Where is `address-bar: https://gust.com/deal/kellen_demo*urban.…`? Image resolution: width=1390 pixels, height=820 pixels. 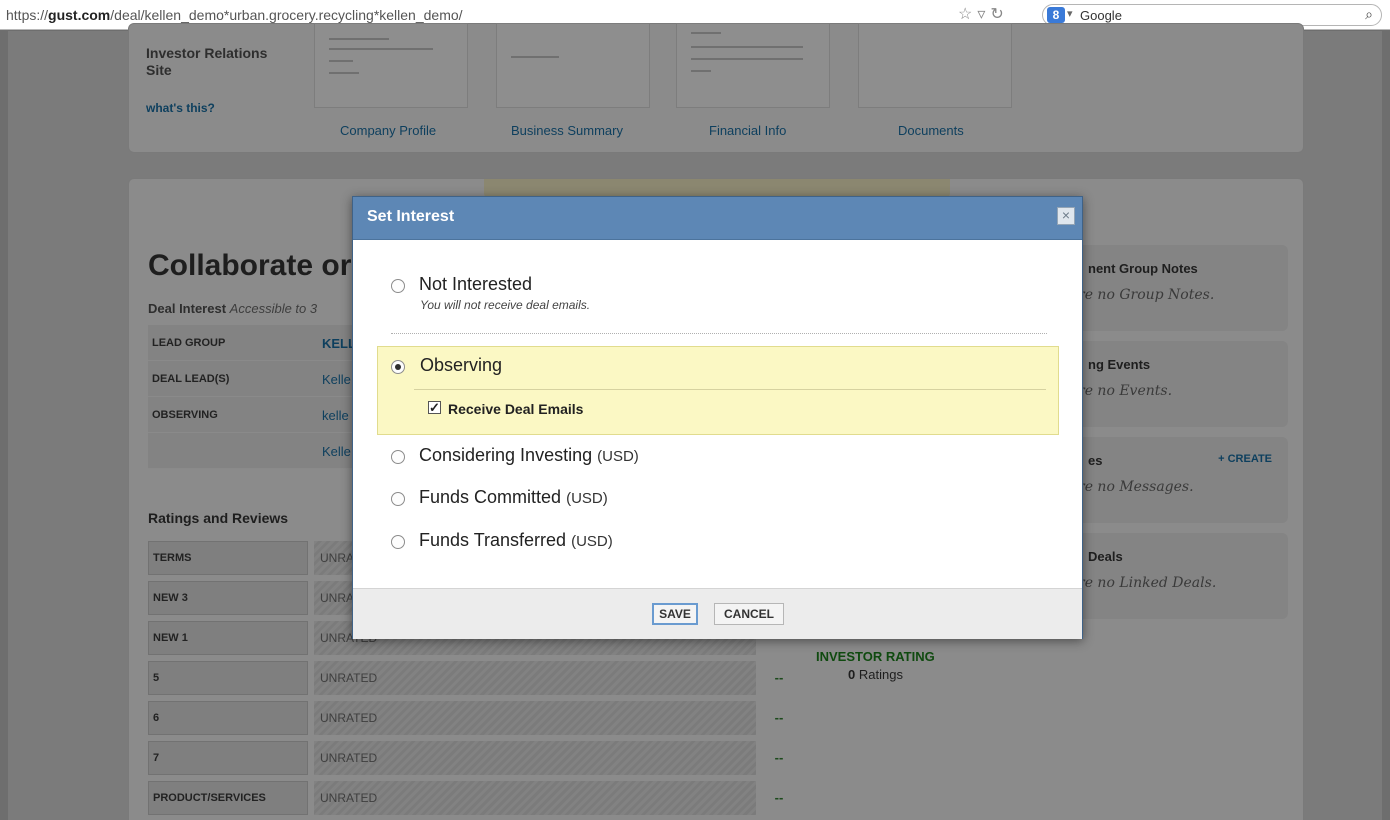
address-bar: https://gust.com/deal/kellen_demo*urban.… is located at coordinates (234, 15).